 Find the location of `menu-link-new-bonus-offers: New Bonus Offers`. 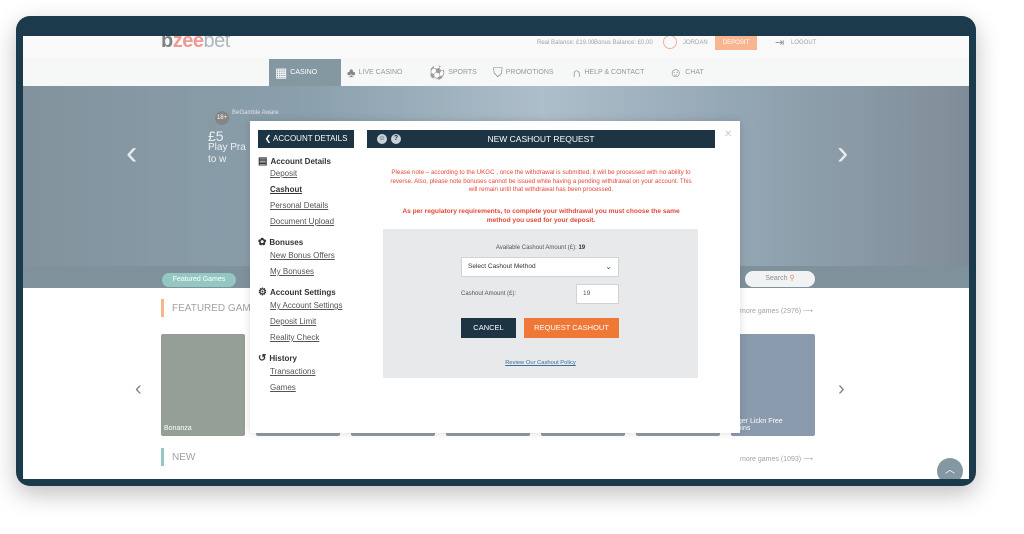

menu-link-new-bonus-offers: New Bonus Offers is located at coordinates (302, 255).